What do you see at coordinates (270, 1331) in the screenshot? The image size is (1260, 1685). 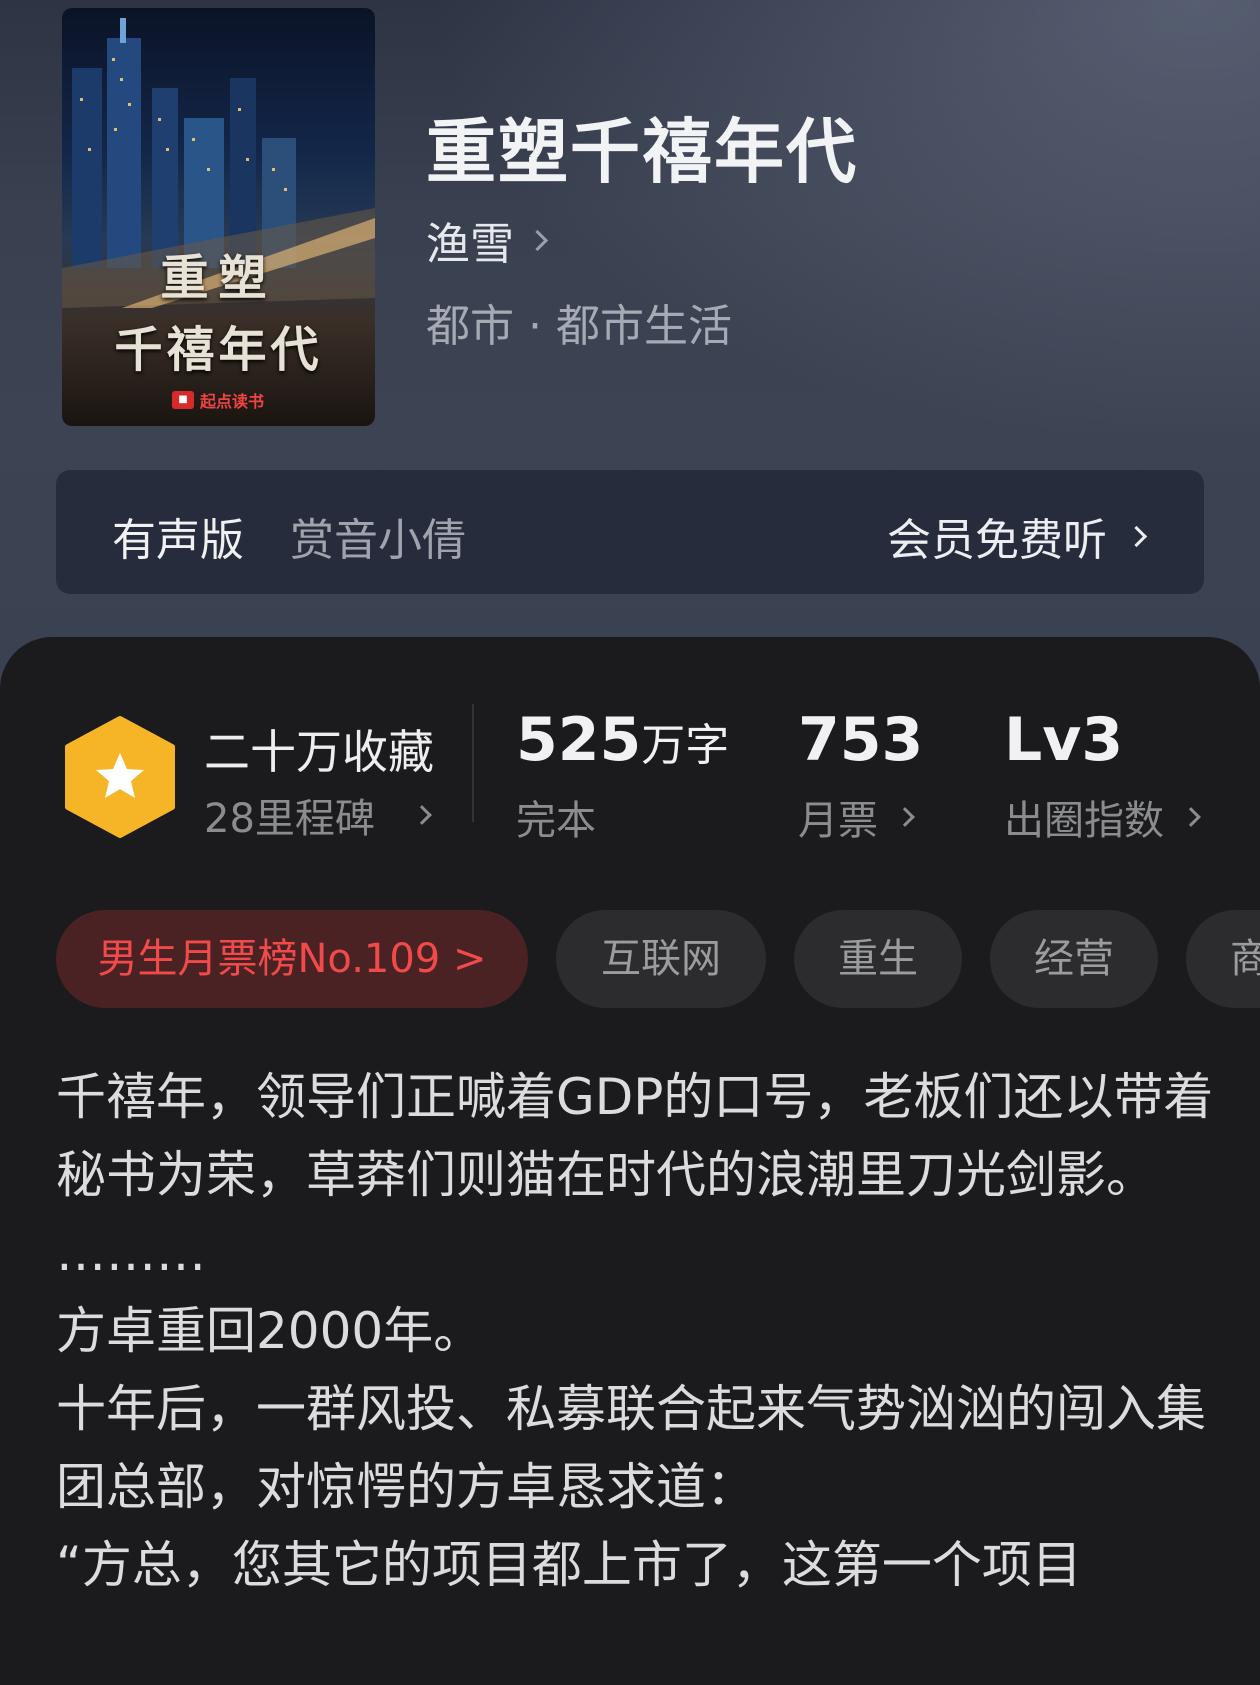 I see `synopsis-paragraph: 方卓重回2000年。` at bounding box center [270, 1331].